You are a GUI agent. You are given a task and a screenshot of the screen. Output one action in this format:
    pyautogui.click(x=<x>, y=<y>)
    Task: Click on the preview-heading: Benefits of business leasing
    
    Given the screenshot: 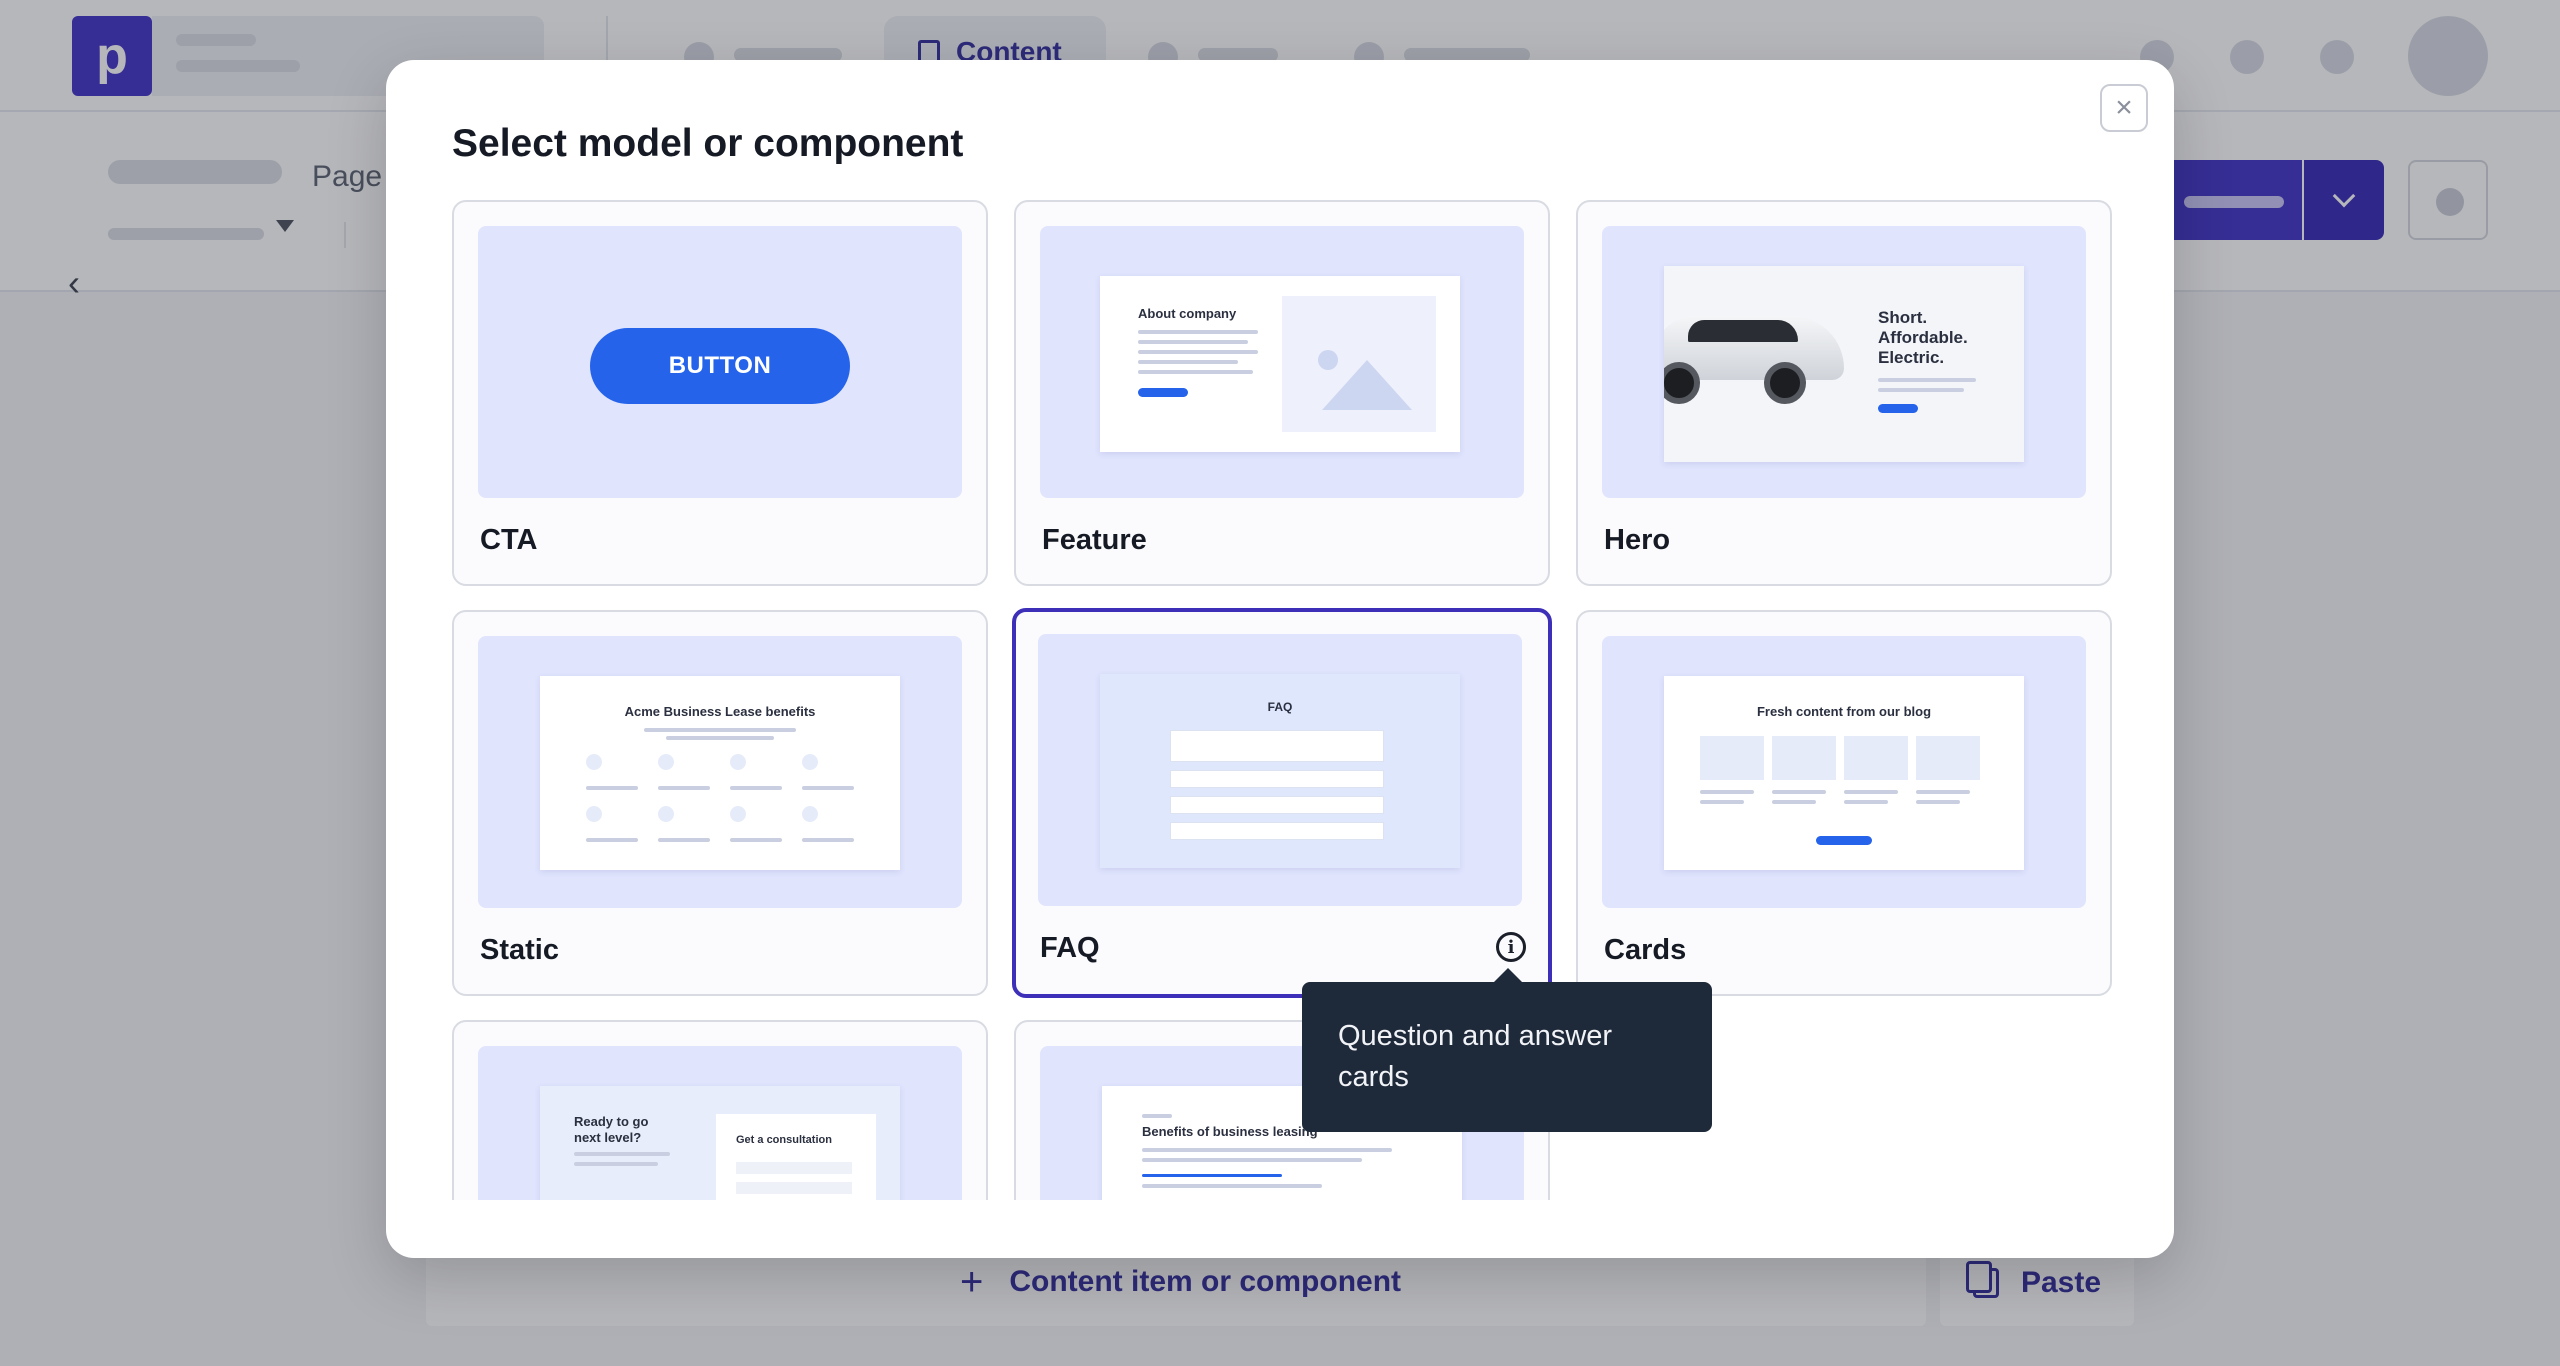 What is the action you would take?
    pyautogui.click(x=1230, y=1131)
    